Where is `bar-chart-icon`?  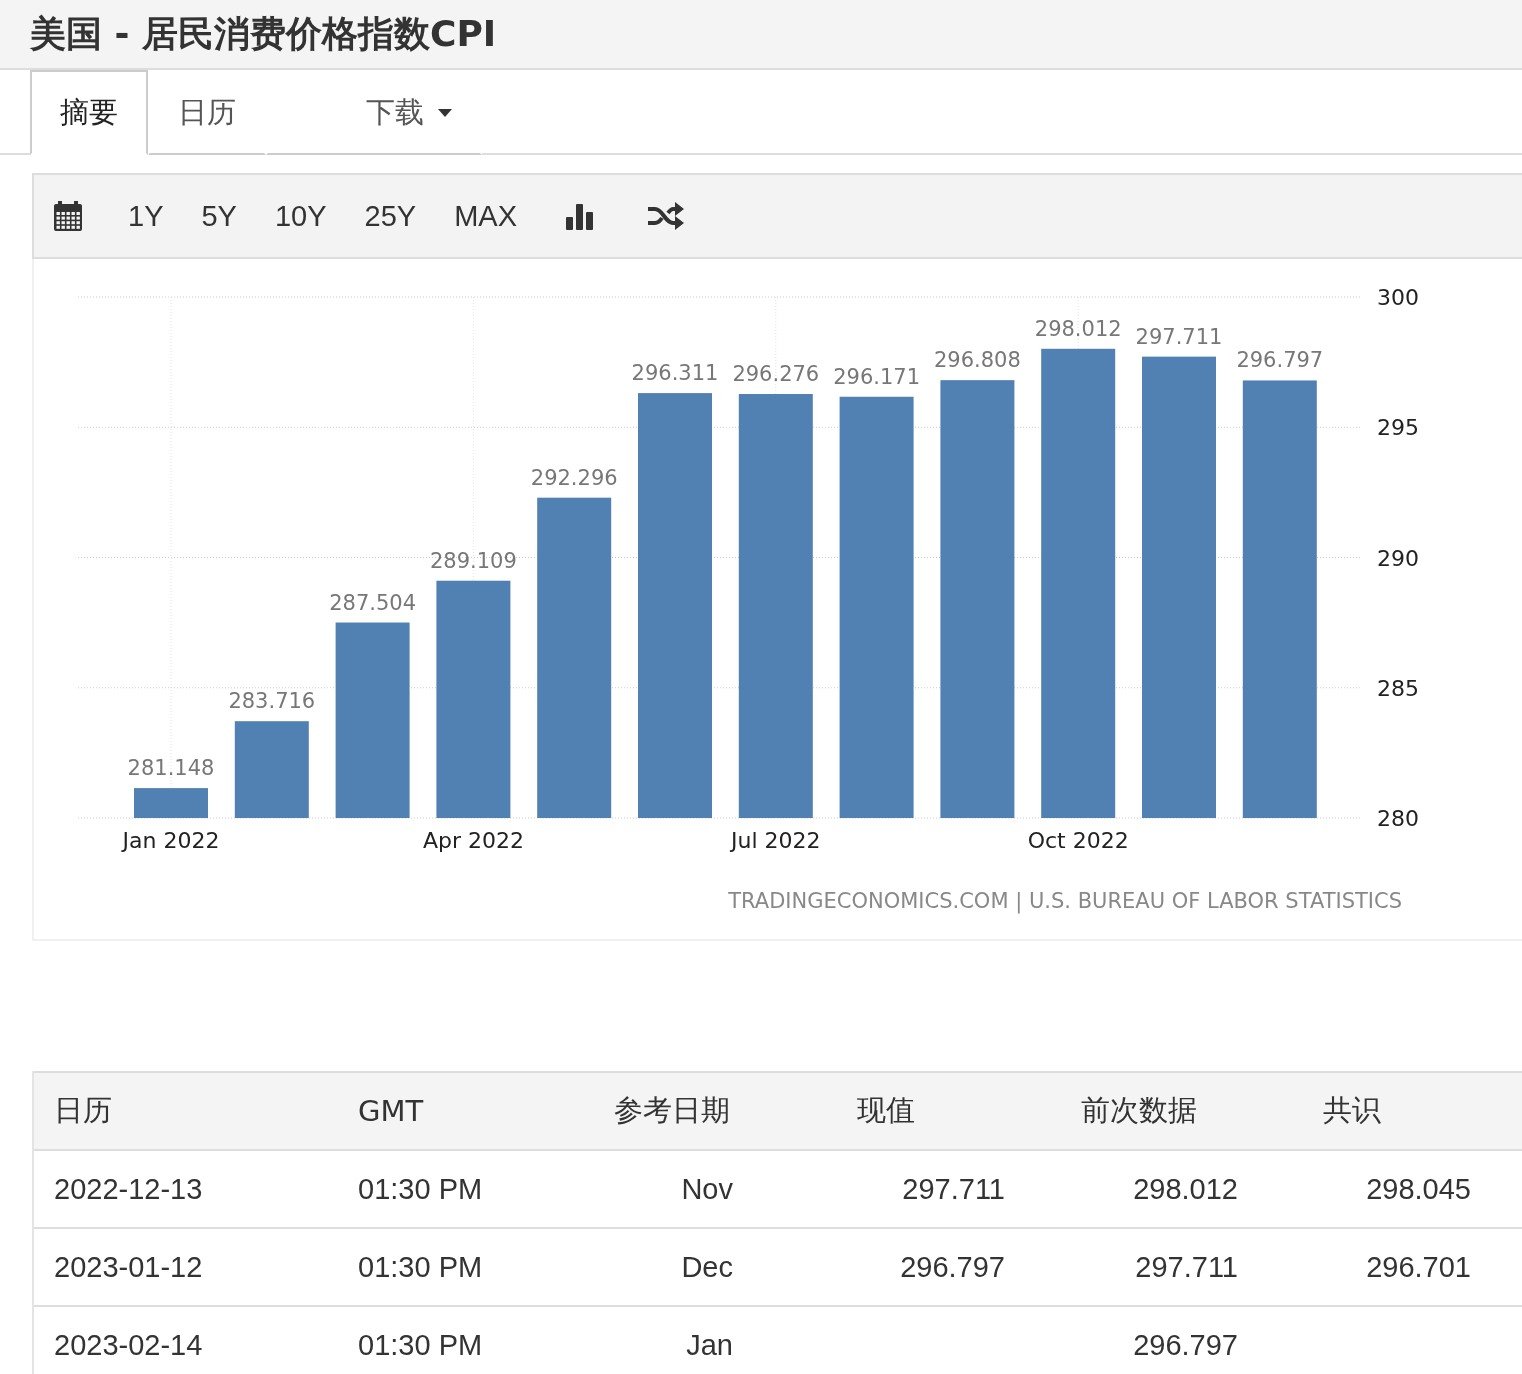 bar-chart-icon is located at coordinates (580, 216).